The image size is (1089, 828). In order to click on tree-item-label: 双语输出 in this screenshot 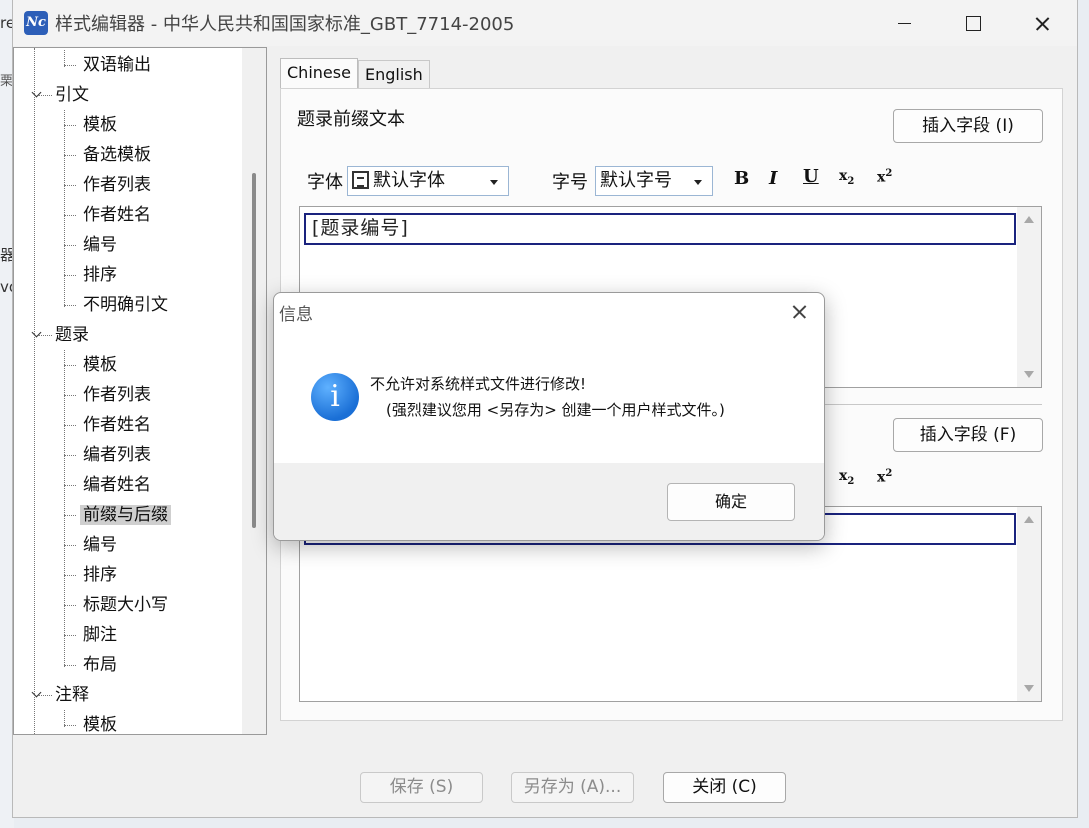, I will do `click(117, 65)`.